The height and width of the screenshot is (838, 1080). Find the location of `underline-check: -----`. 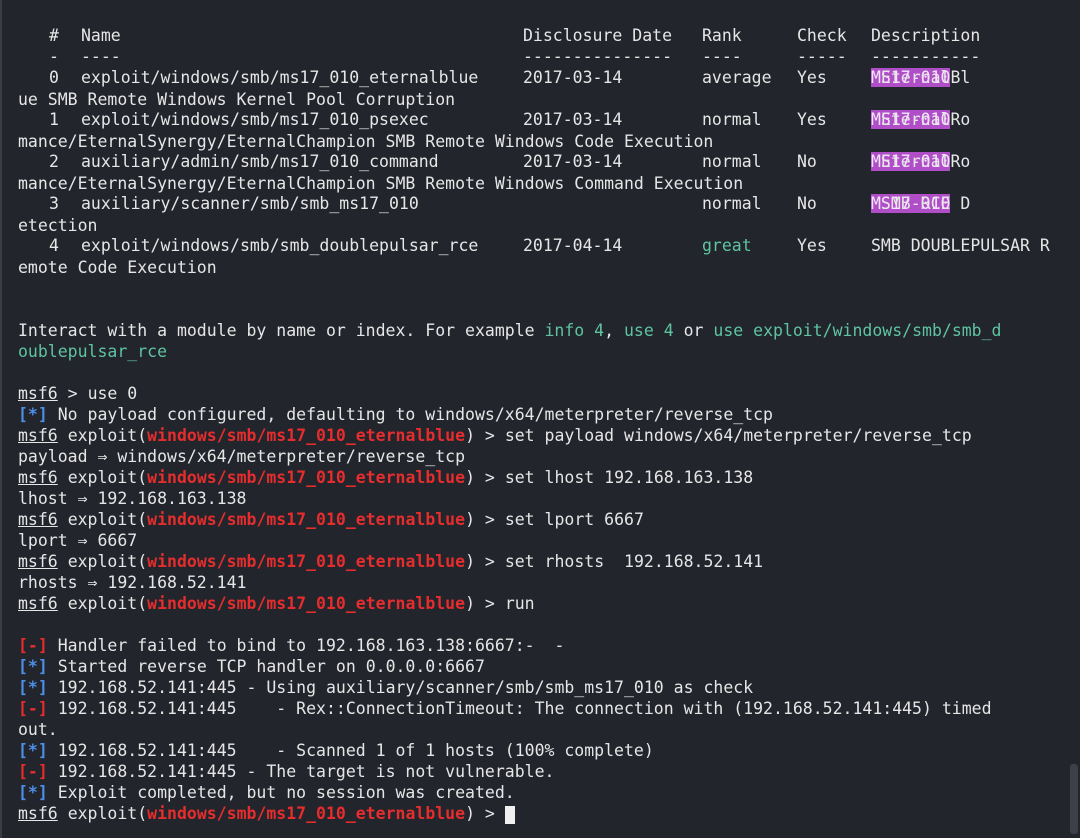

underline-check: ----- is located at coordinates (822, 56).